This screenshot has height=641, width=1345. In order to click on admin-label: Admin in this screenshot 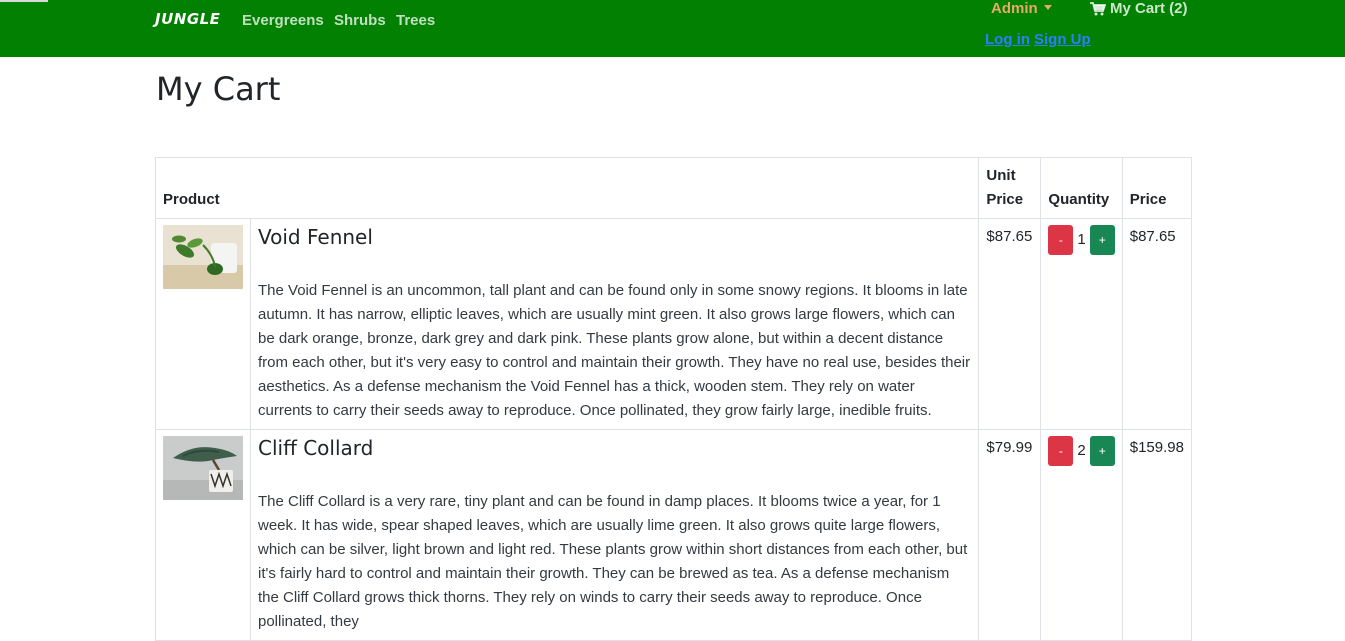, I will do `click(1014, 8)`.